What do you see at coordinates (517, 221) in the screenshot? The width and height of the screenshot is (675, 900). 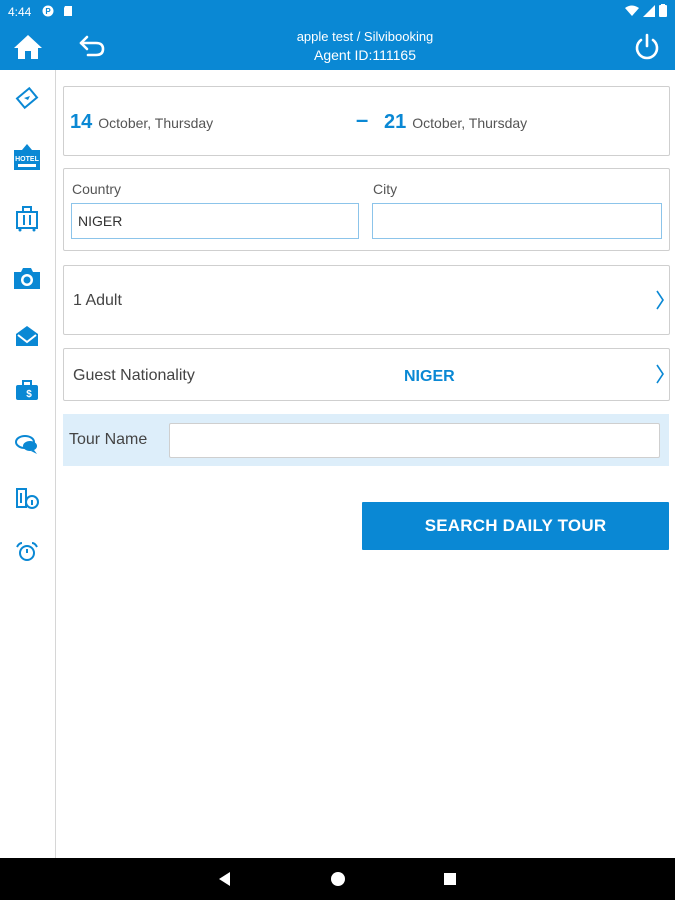 I see `city-input` at bounding box center [517, 221].